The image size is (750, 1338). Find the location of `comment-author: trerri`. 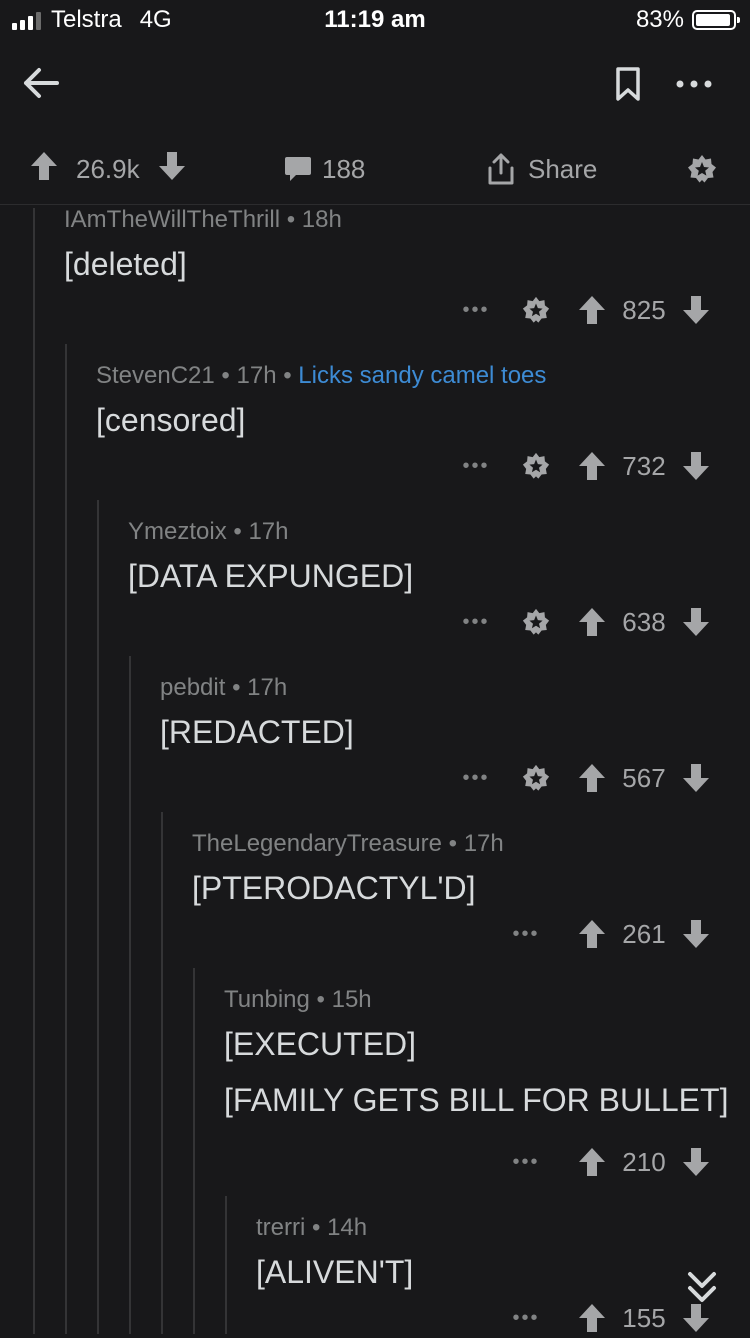

comment-author: trerri is located at coordinates (280, 1227).